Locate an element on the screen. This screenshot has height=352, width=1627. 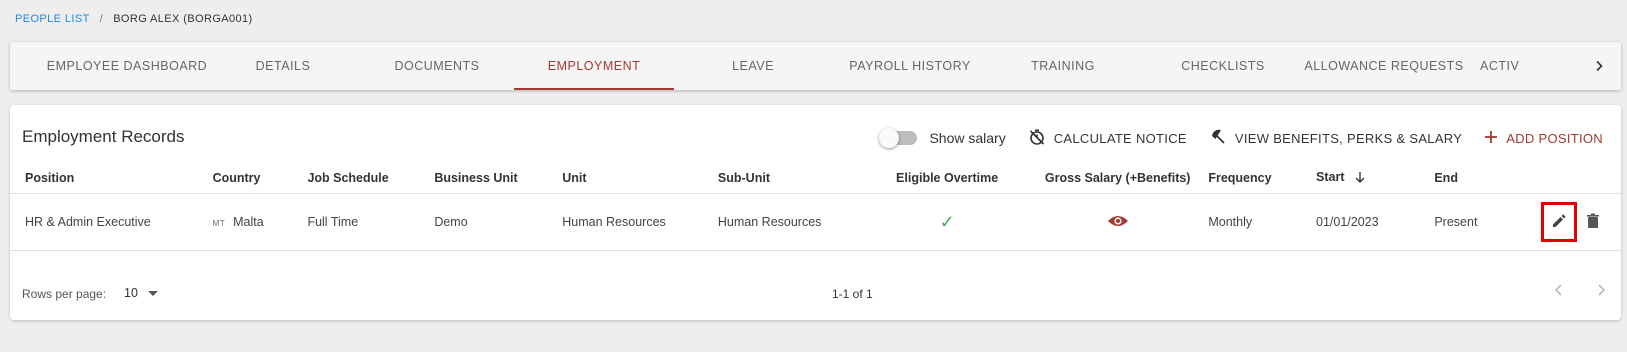
cell-edit is located at coordinates (1563, 222).